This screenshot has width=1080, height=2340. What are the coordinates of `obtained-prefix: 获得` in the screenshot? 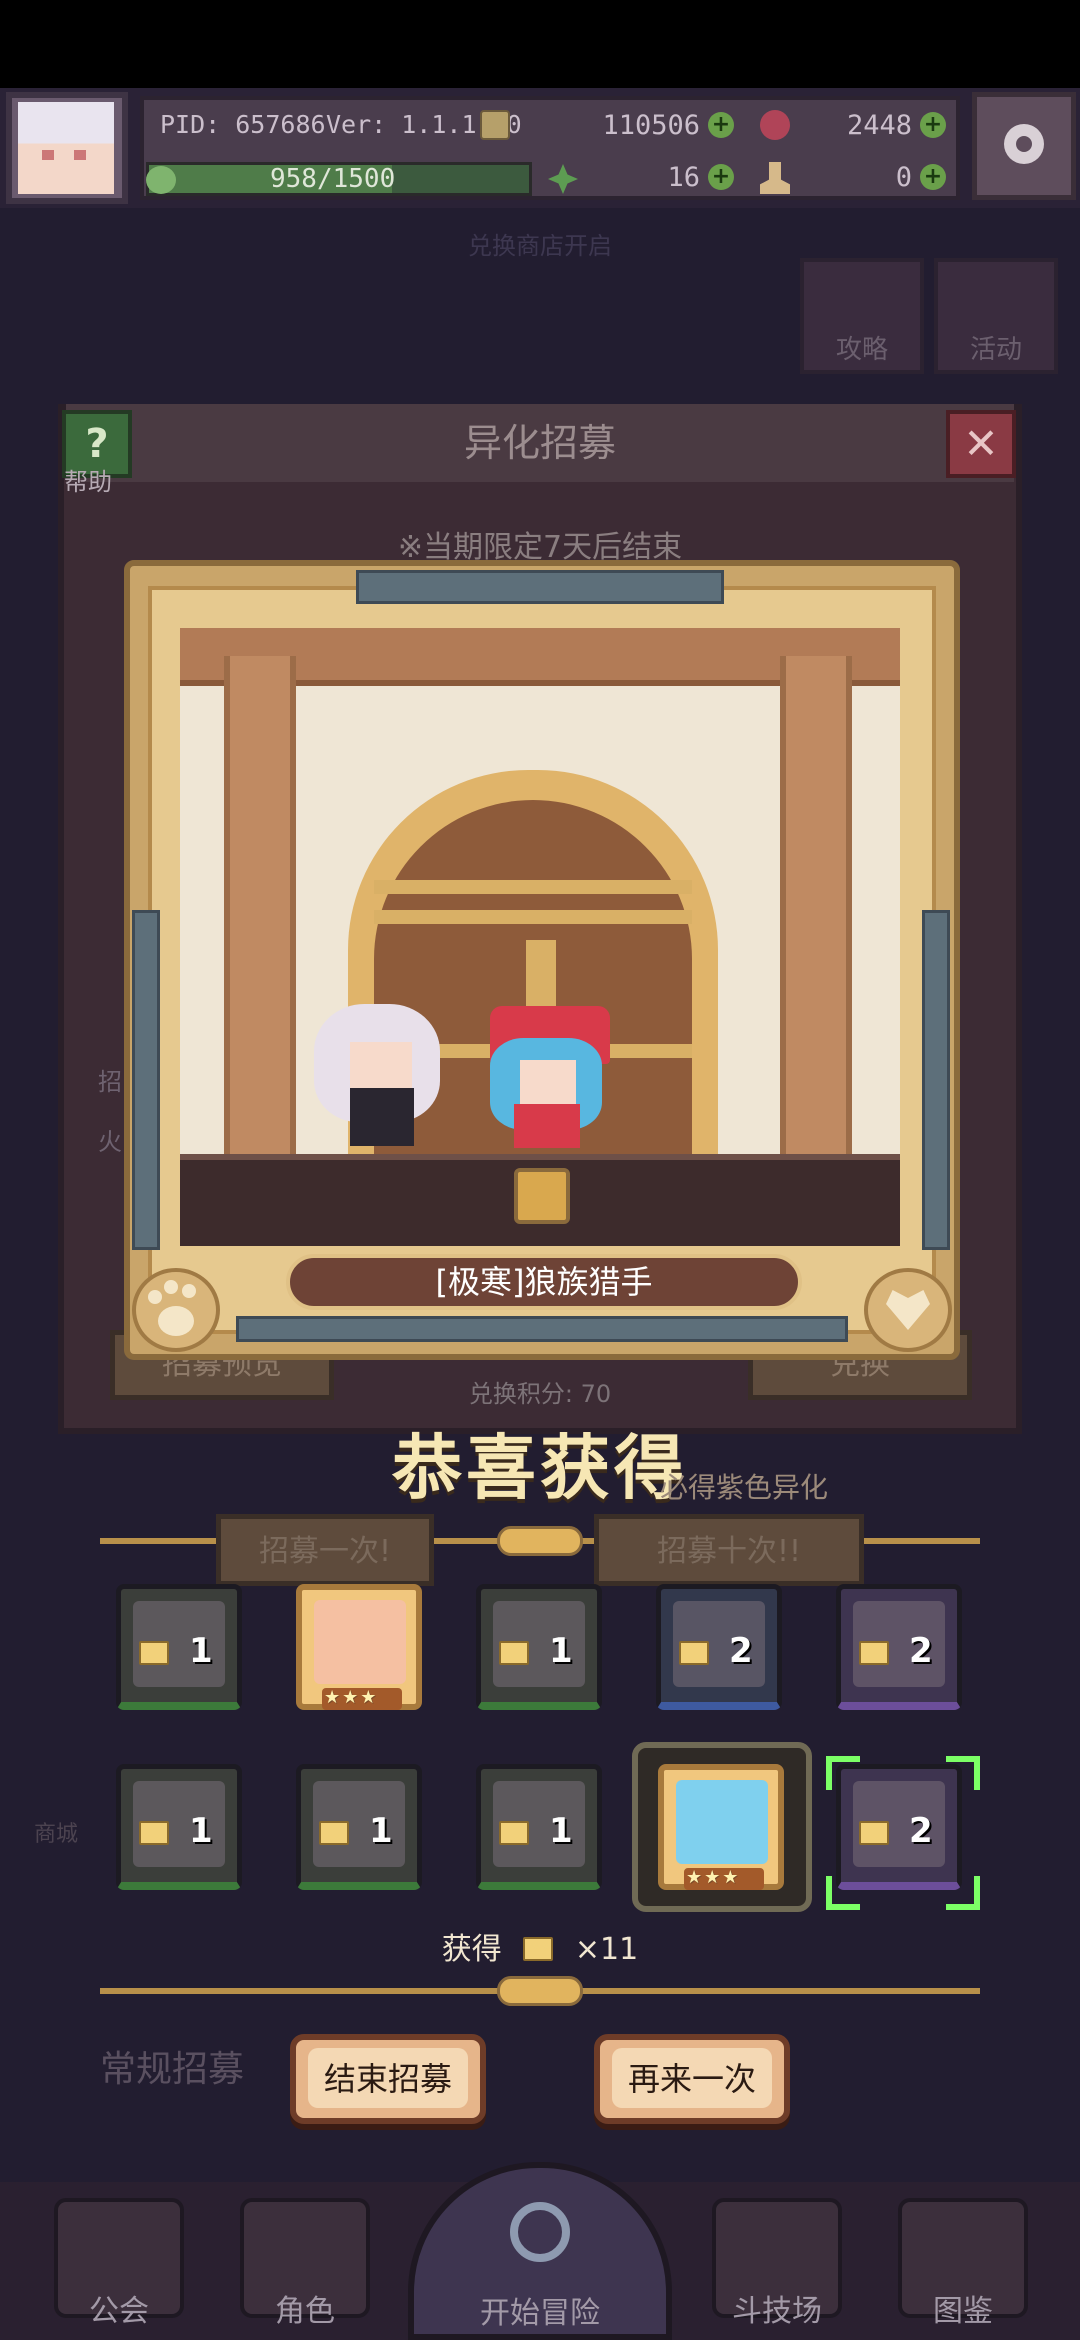 It's located at (471, 1949).